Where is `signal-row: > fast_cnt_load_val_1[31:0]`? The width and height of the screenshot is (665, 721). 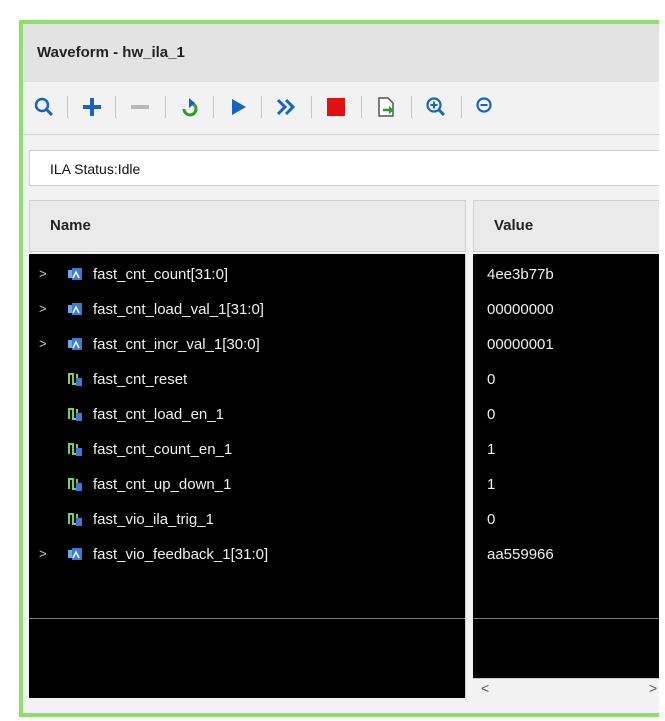
signal-row: > fast_cnt_load_val_1[31:0] is located at coordinates (247, 310).